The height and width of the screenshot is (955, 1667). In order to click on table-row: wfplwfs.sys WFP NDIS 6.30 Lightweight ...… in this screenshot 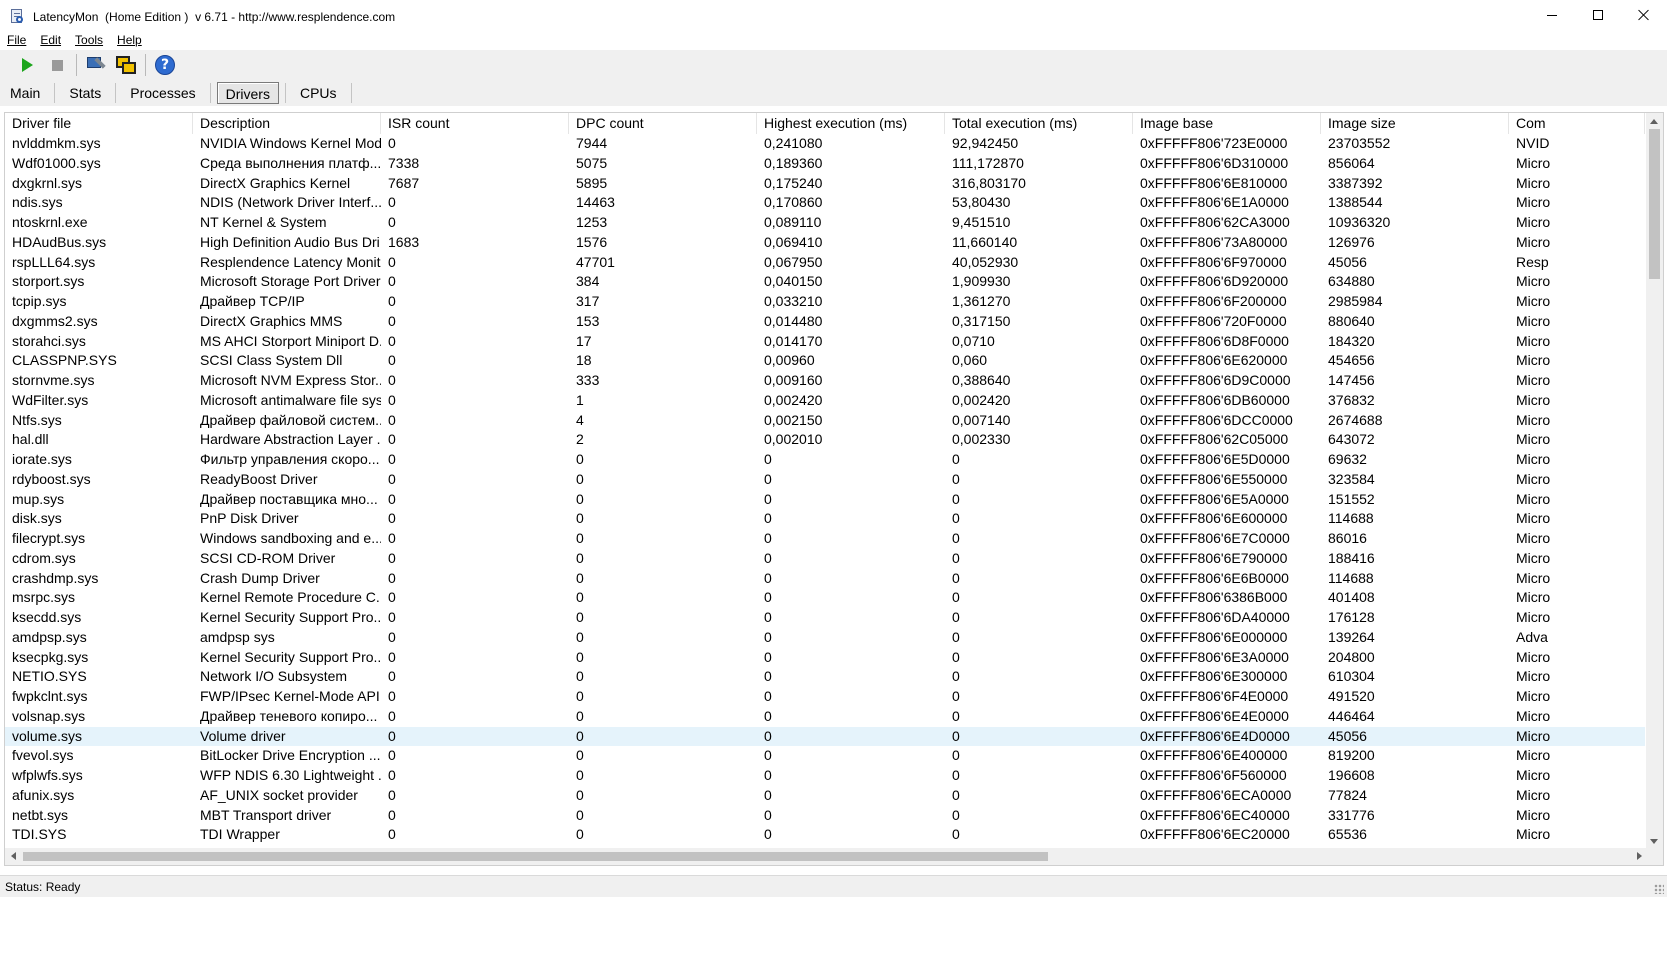, I will do `click(825, 776)`.